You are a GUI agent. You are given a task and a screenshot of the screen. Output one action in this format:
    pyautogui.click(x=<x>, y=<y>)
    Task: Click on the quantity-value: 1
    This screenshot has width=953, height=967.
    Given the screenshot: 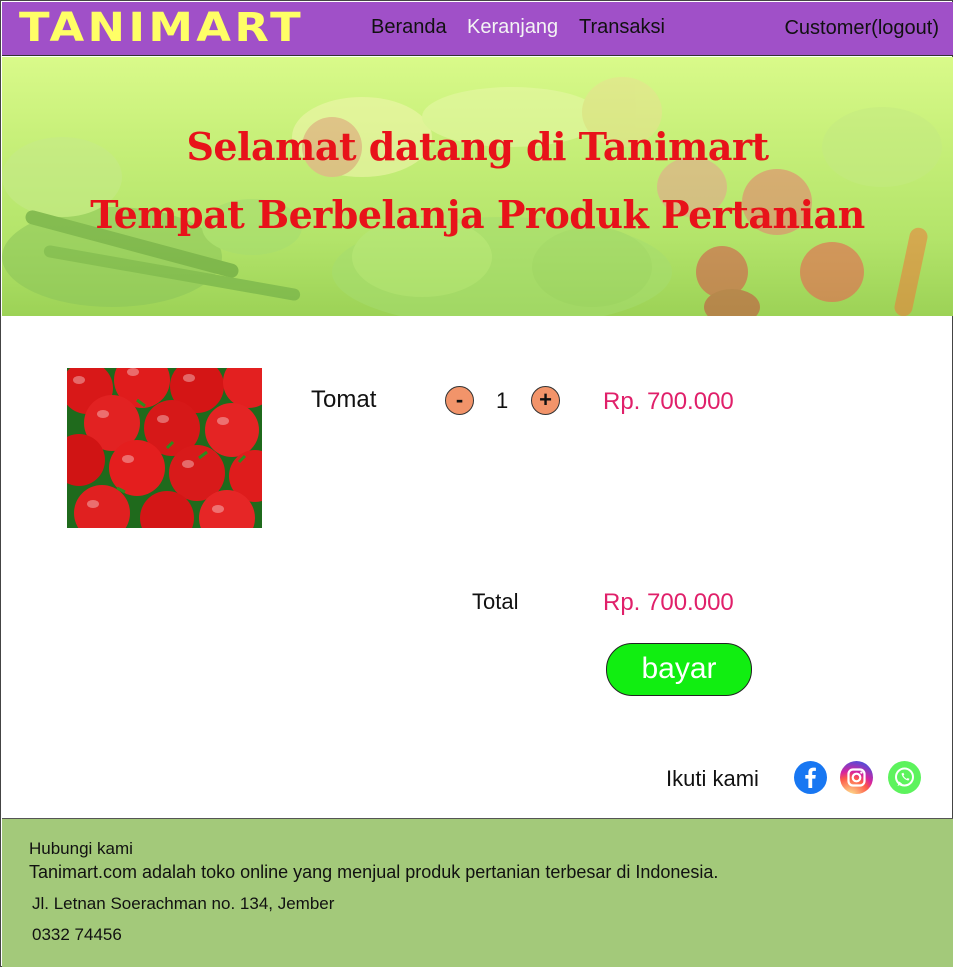 What is the action you would take?
    pyautogui.click(x=502, y=400)
    